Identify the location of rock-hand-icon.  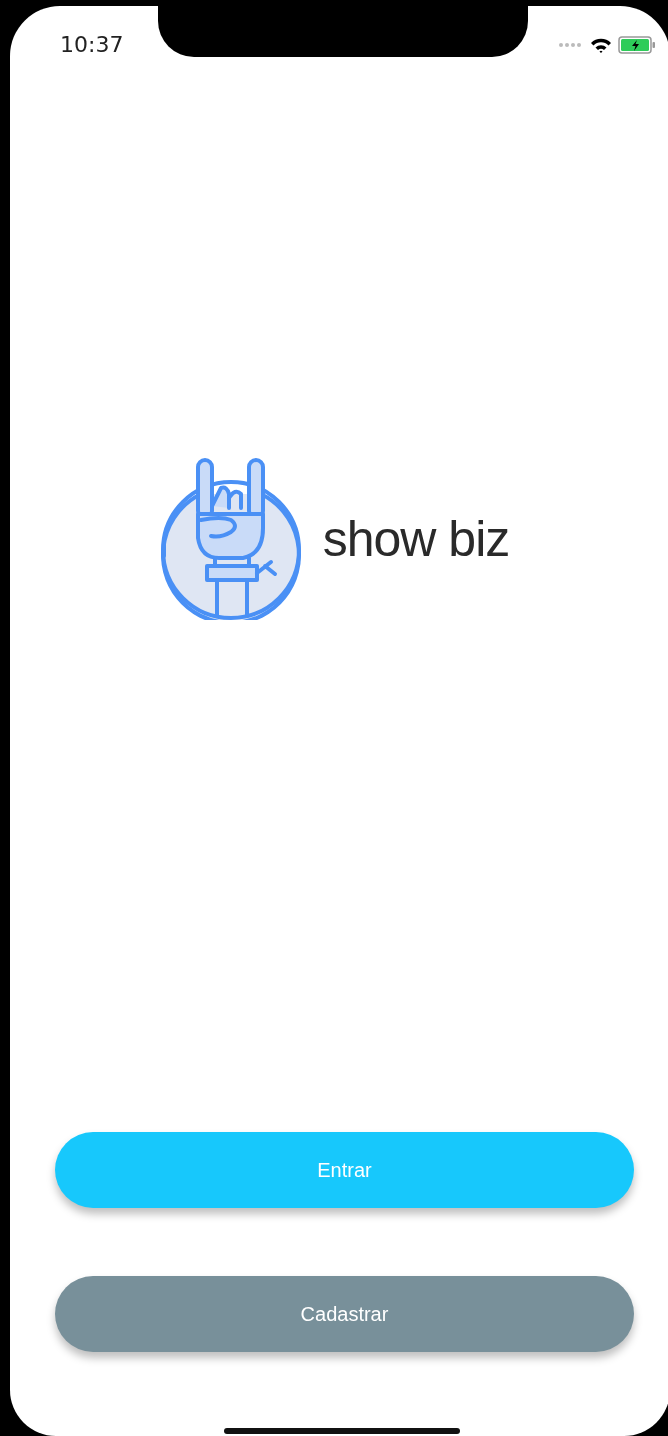
(231, 539).